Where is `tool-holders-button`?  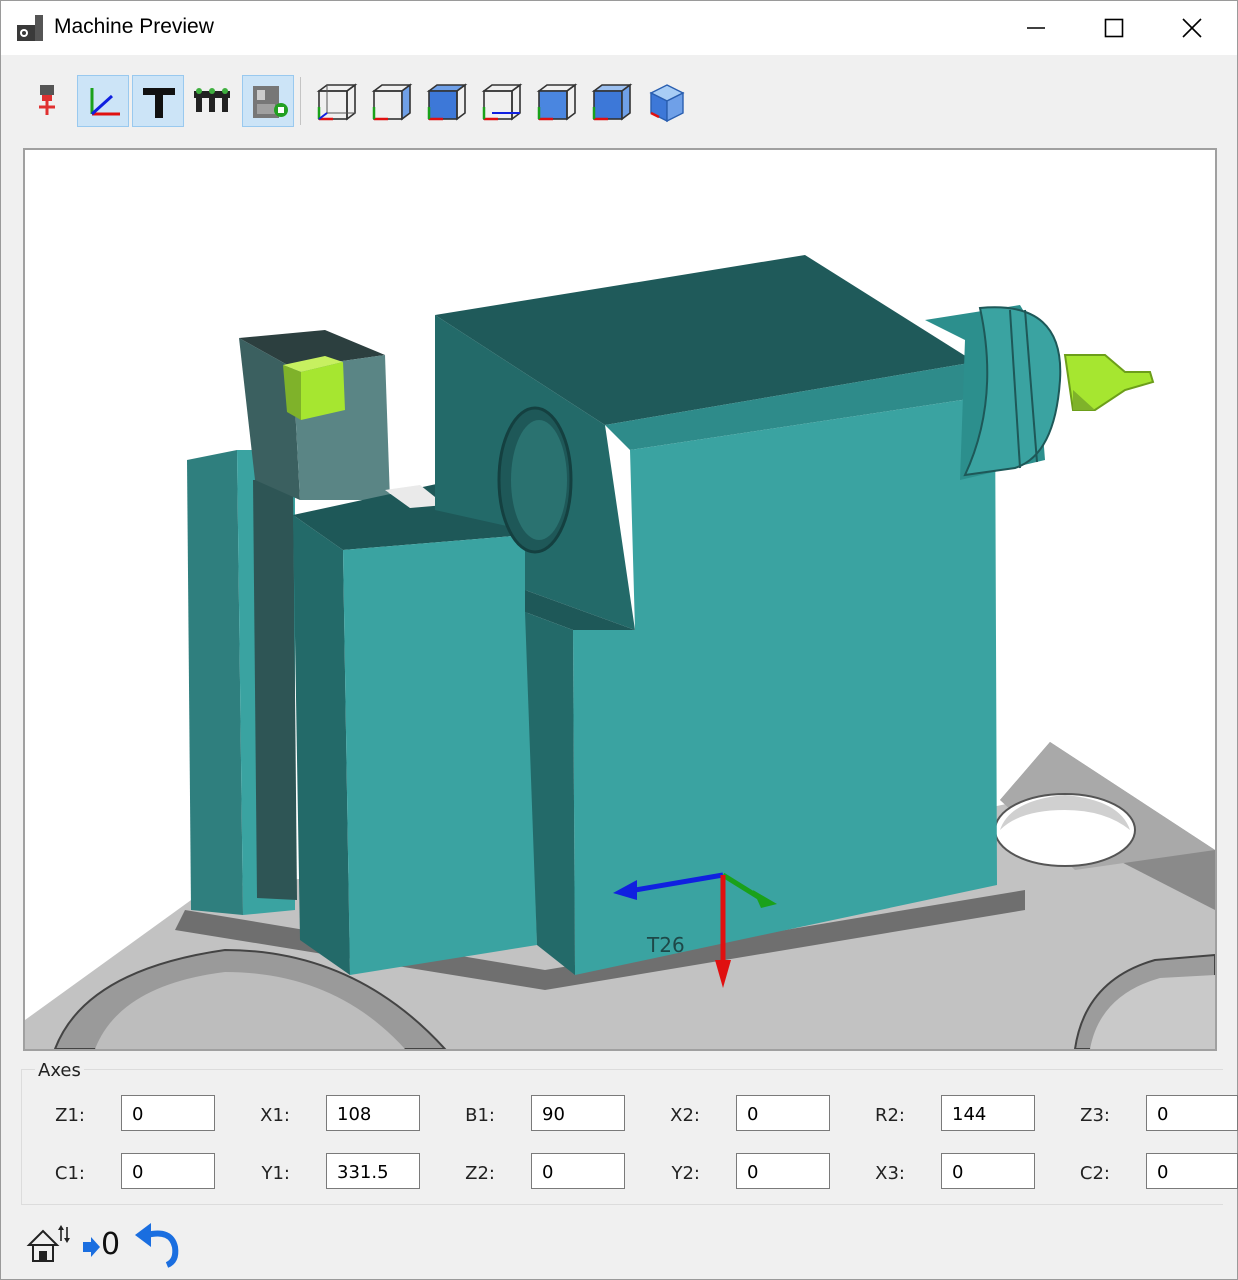 tool-holders-button is located at coordinates (212, 101).